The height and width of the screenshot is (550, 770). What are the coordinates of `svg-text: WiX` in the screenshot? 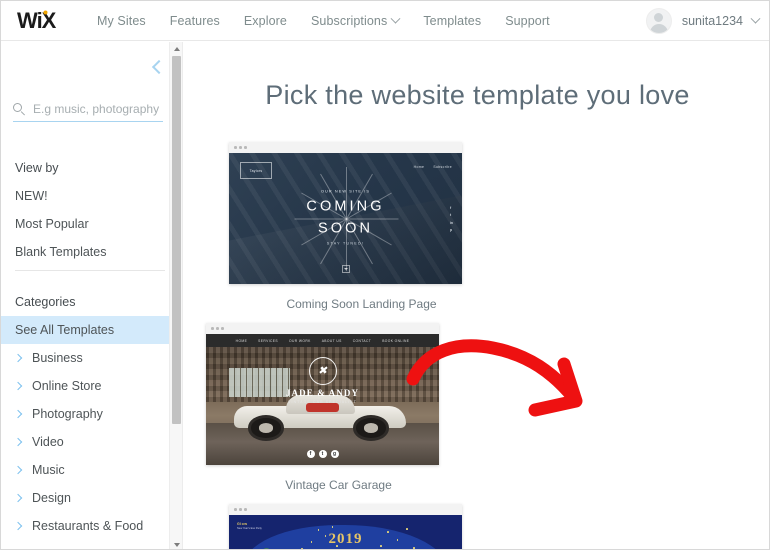 It's located at (37, 20).